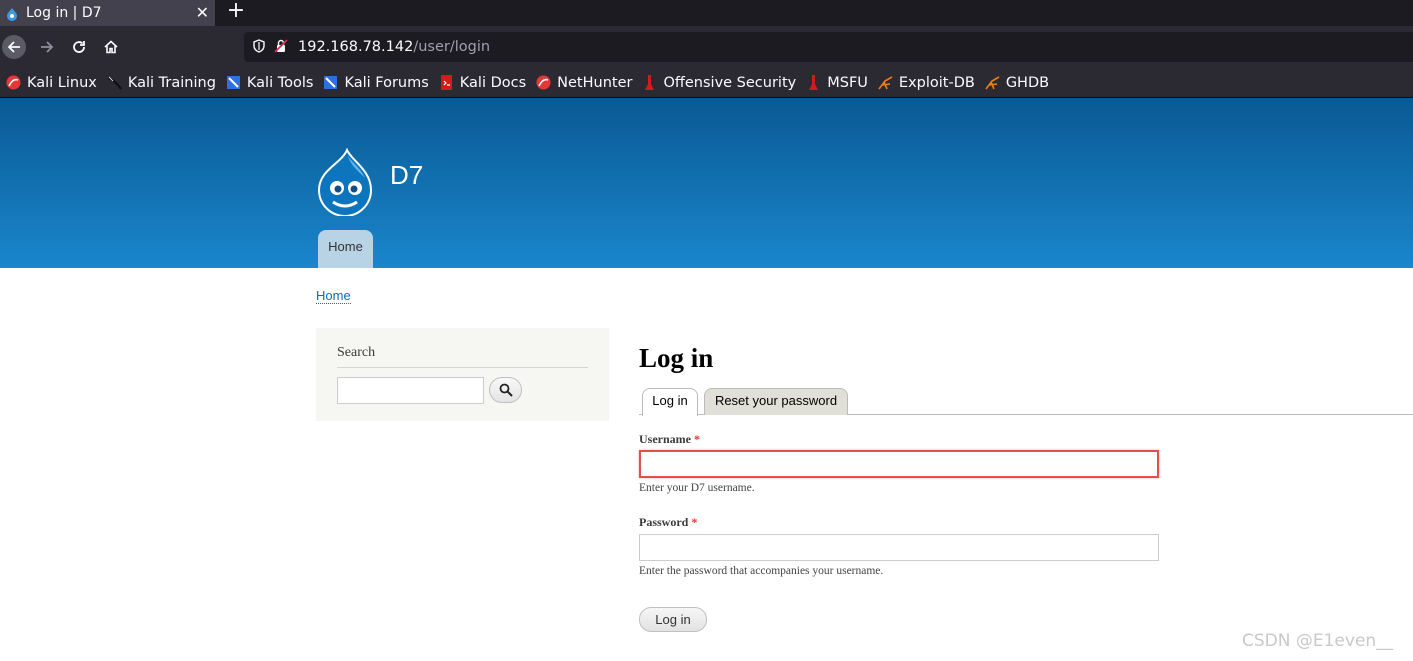  What do you see at coordinates (847, 82) in the screenshot?
I see `bookmark-label: MSFU` at bounding box center [847, 82].